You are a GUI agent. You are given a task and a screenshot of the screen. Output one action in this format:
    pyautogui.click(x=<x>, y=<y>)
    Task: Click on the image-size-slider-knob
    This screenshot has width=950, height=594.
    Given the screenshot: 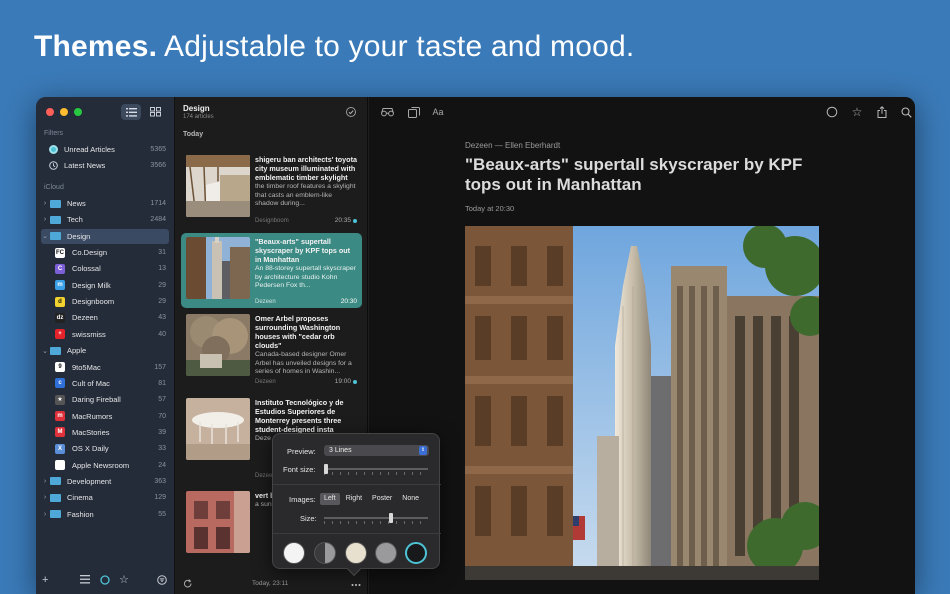 What is the action you would take?
    pyautogui.click(x=391, y=518)
    